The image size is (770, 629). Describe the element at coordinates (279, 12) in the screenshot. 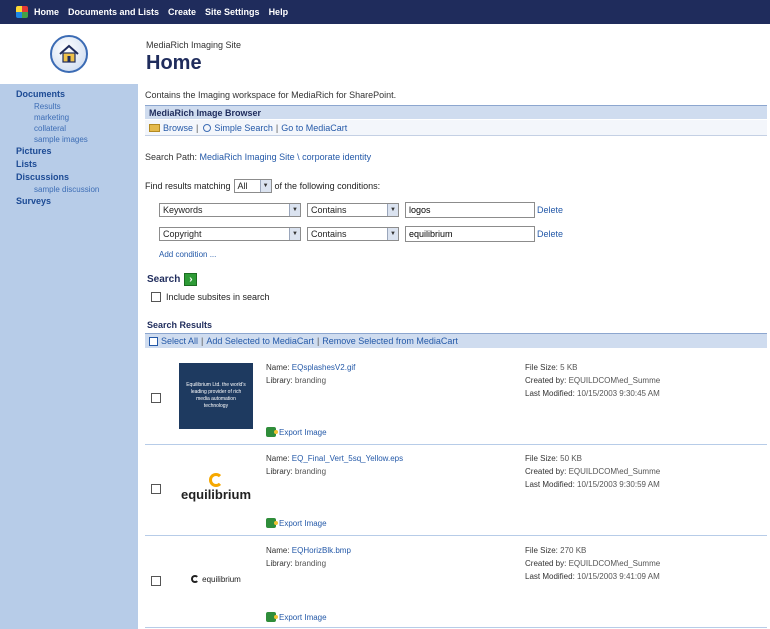

I see `topnav-help: Help` at that location.